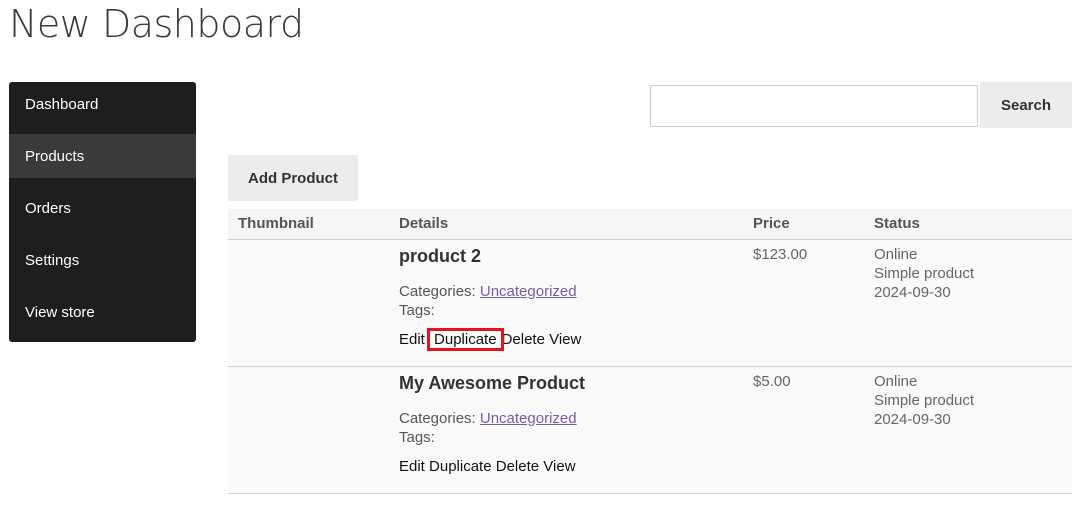 The width and height of the screenshot is (1080, 524). I want to click on sidebar-item-label: Dashboard, so click(62, 104).